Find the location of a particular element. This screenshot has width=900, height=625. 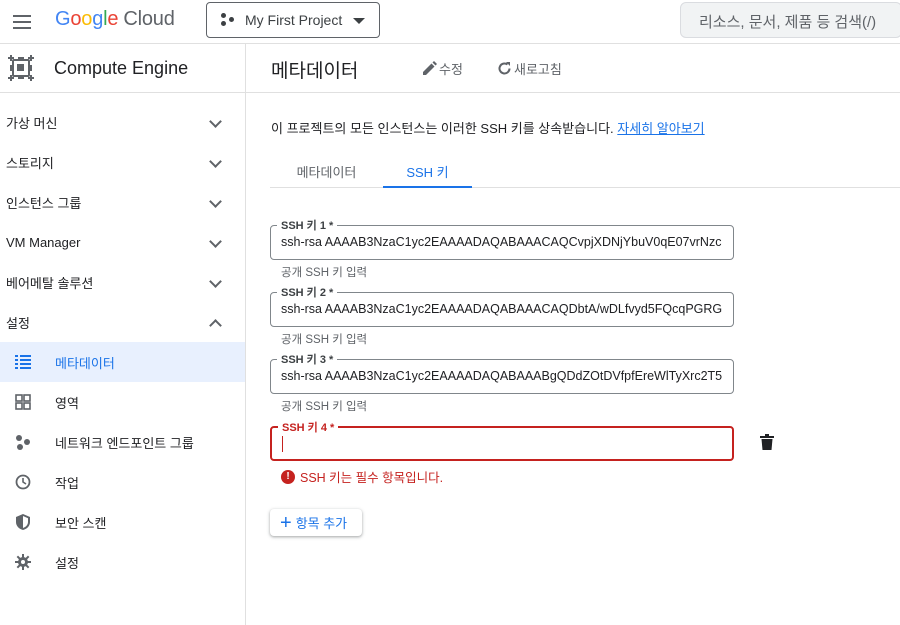

network-icon is located at coordinates (23, 442).